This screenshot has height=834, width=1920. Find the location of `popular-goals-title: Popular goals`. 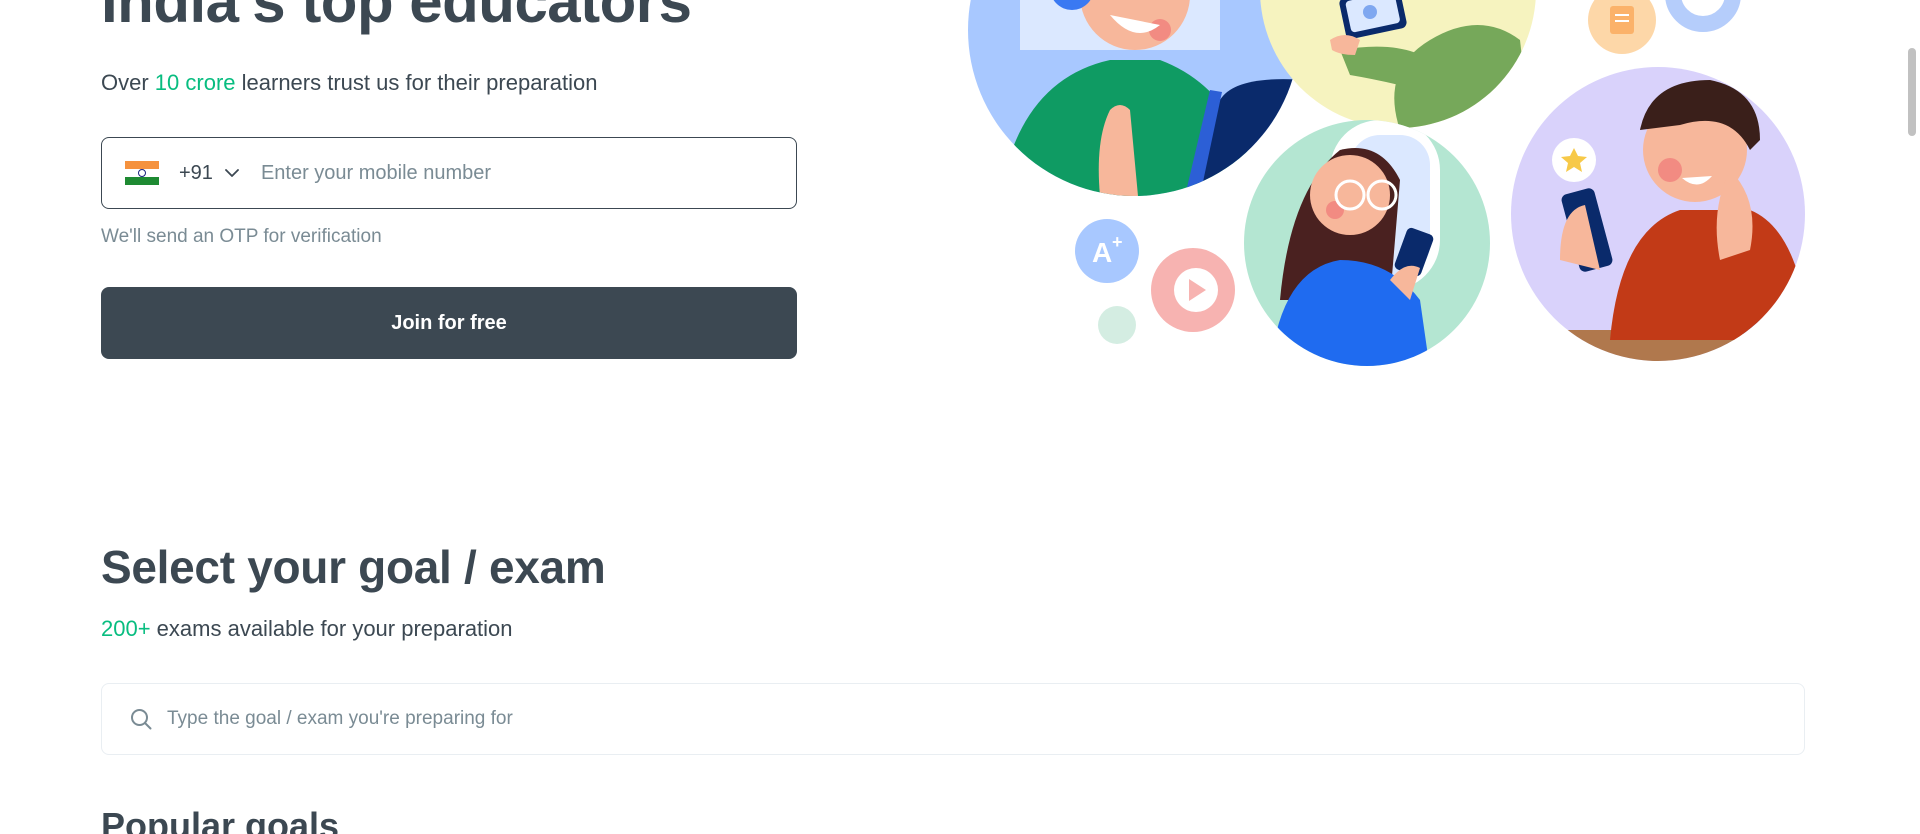

popular-goals-title: Popular goals is located at coordinates (220, 819).